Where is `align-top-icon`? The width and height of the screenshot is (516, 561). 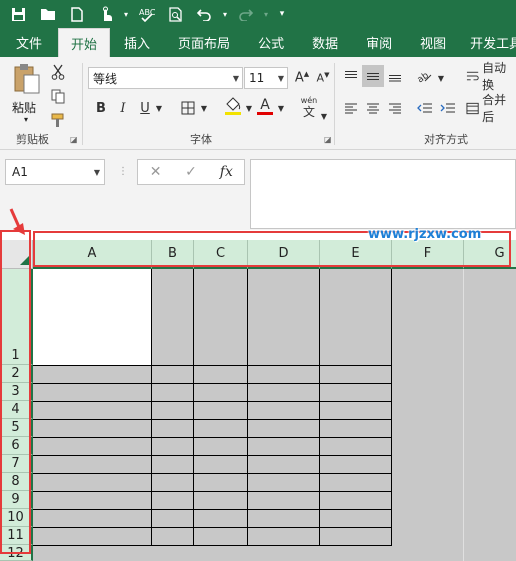 align-top-icon is located at coordinates (351, 74).